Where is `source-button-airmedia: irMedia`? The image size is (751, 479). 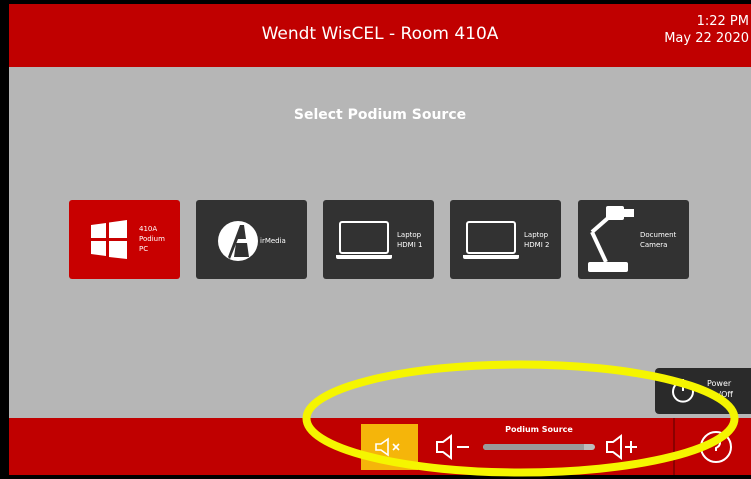 source-button-airmedia: irMedia is located at coordinates (251, 239).